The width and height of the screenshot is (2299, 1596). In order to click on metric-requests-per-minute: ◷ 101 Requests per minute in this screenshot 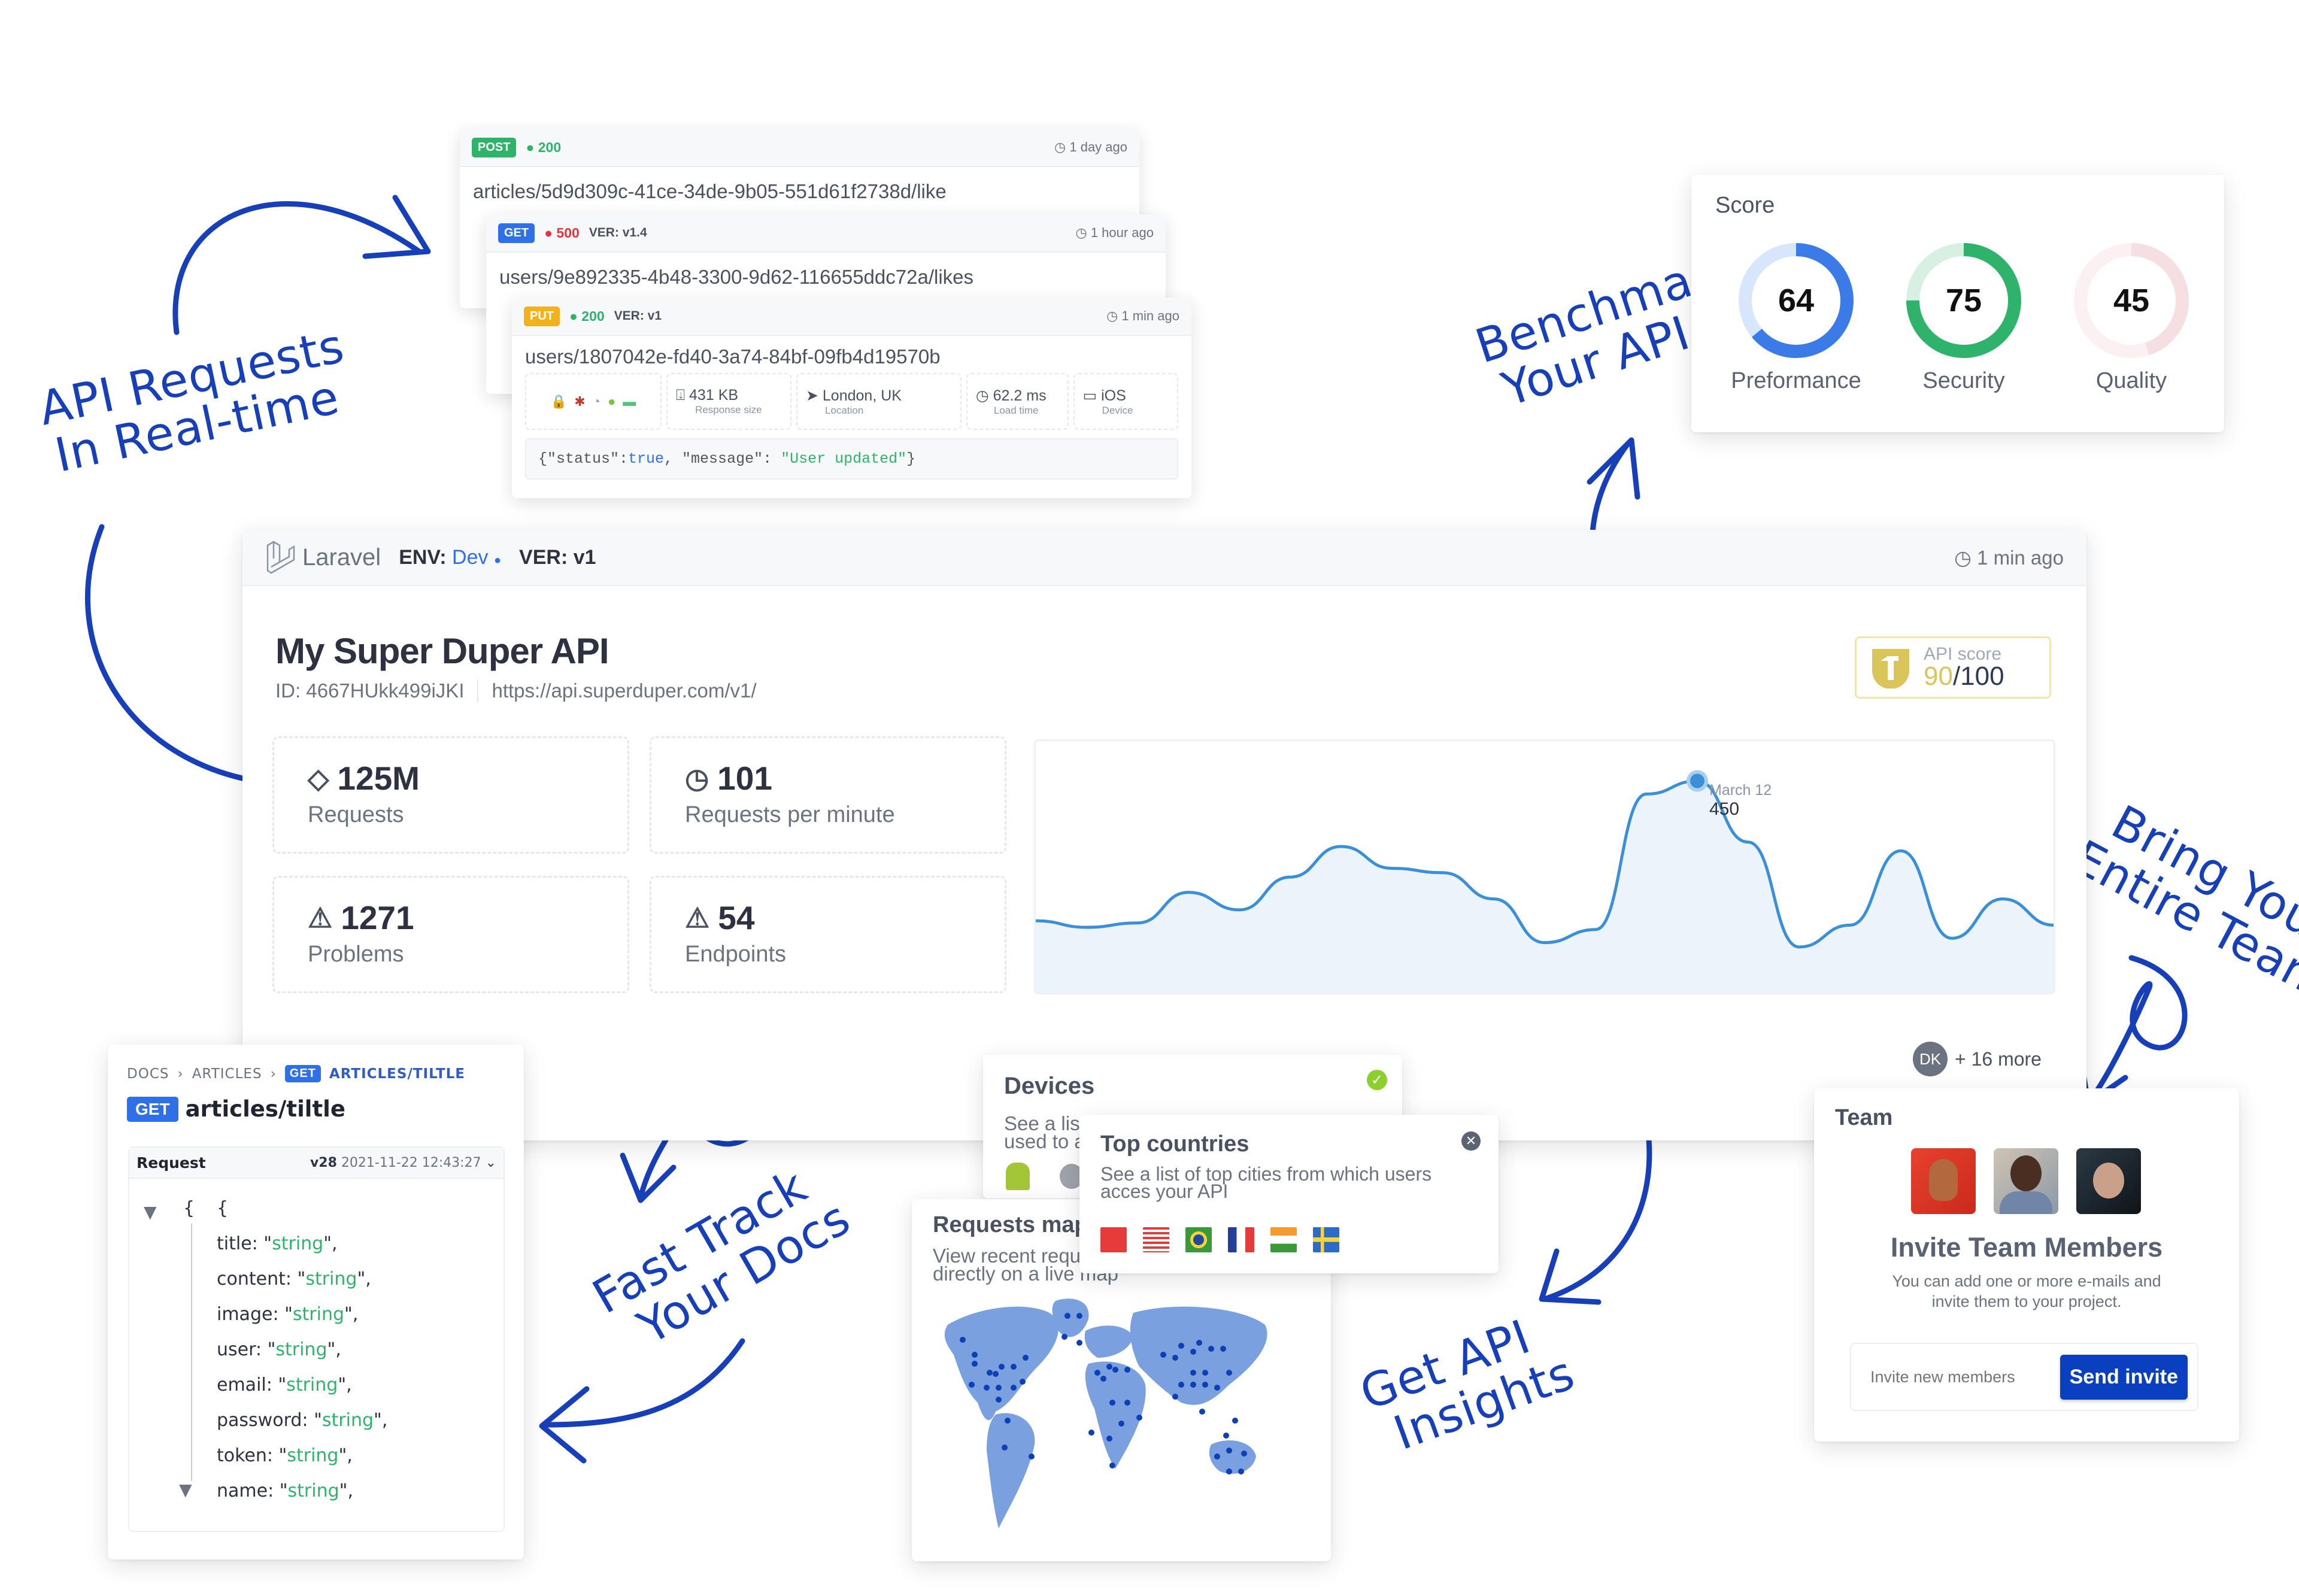, I will do `click(828, 795)`.